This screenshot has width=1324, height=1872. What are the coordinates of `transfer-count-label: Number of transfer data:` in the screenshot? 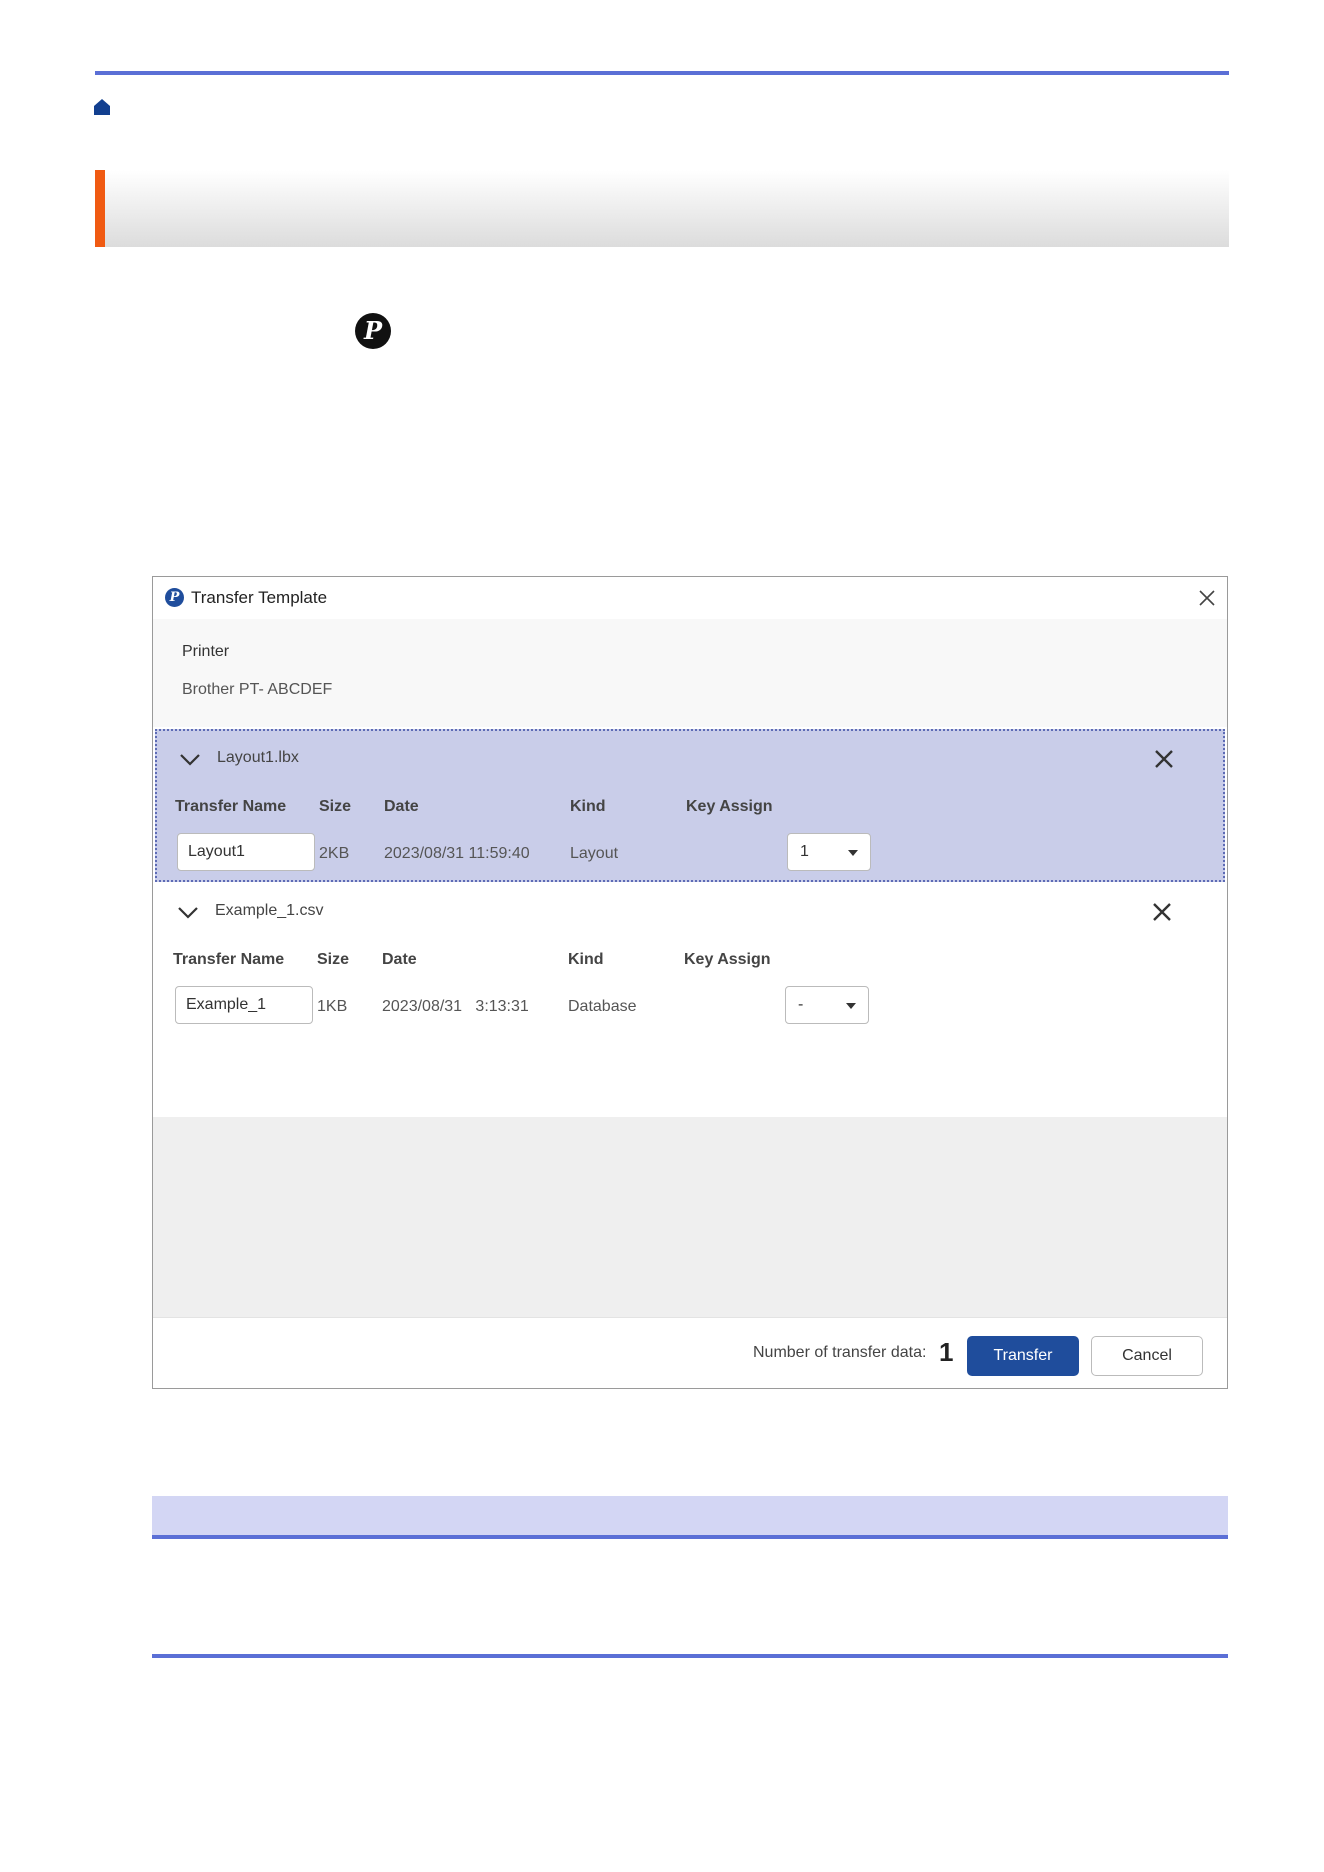 It's located at (840, 1352).